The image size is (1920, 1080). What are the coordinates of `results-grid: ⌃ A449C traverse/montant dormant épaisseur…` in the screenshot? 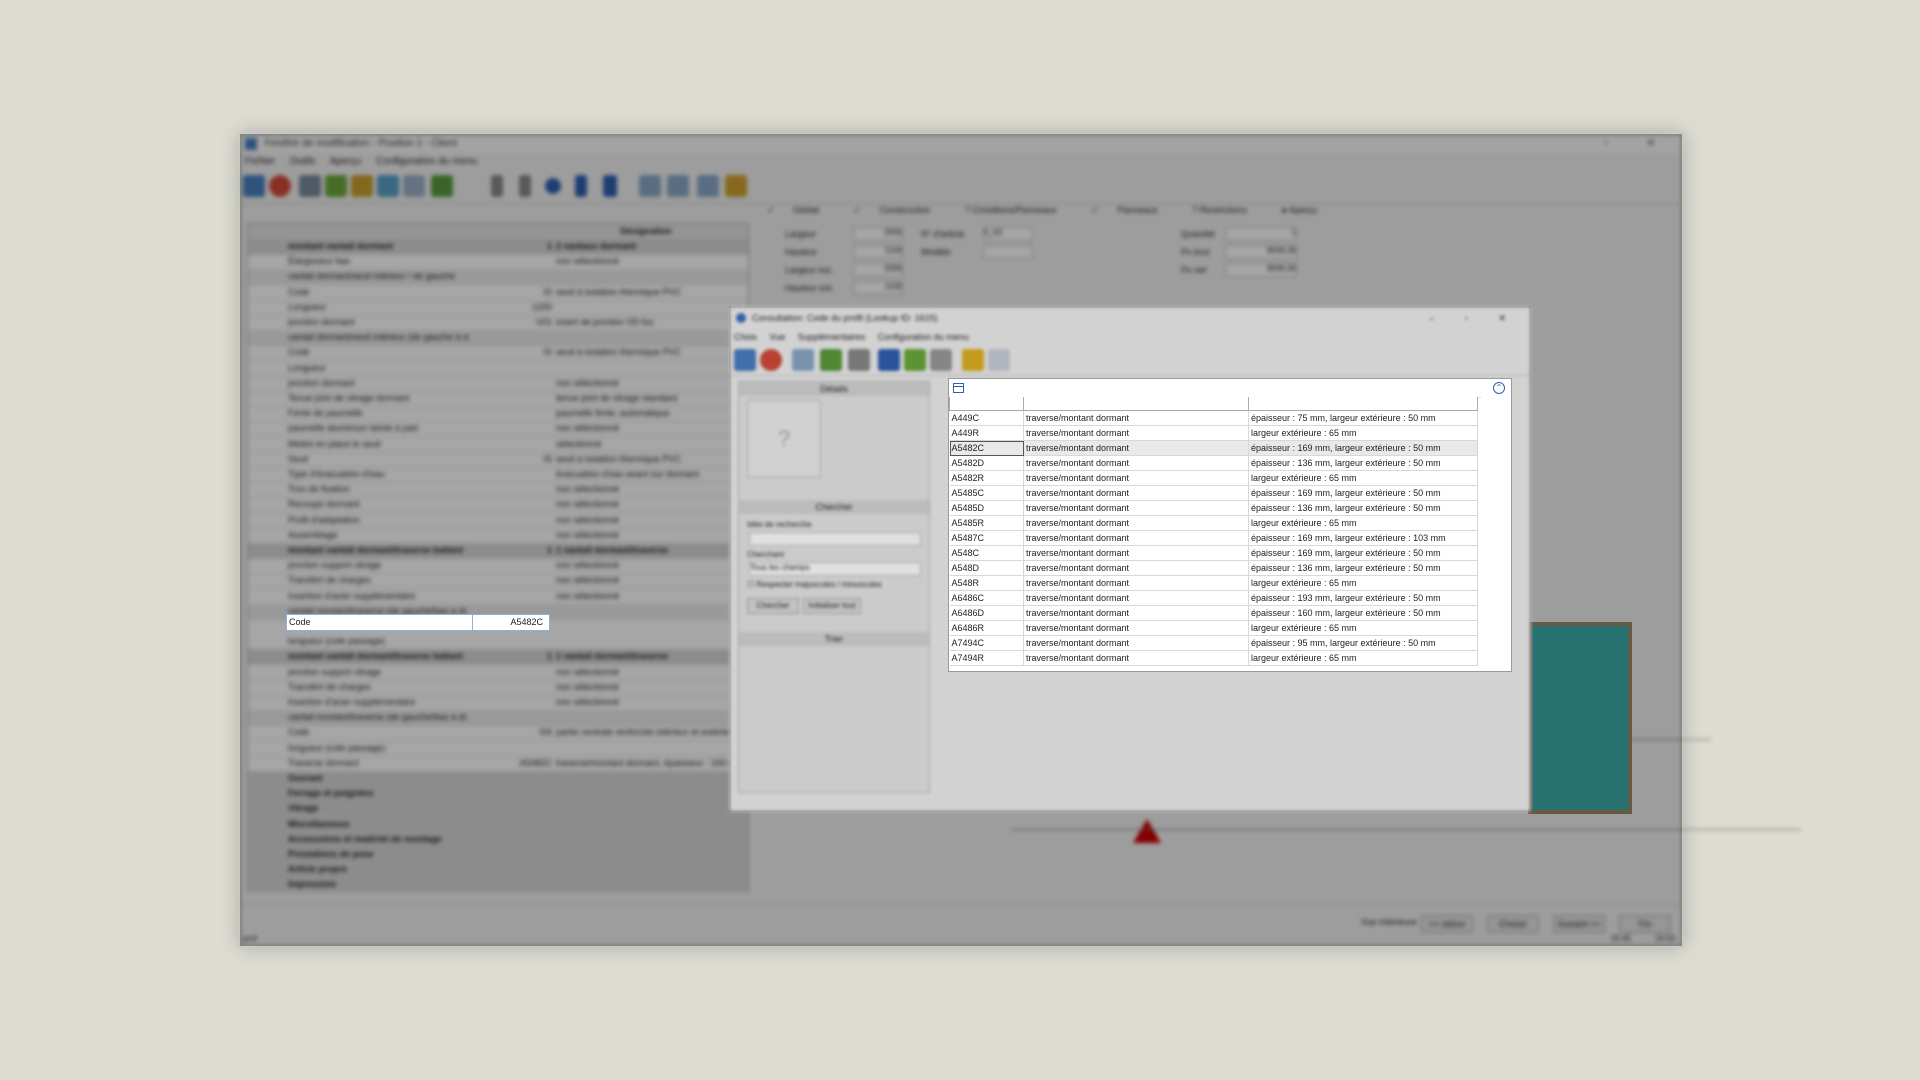 It's located at (1230, 525).